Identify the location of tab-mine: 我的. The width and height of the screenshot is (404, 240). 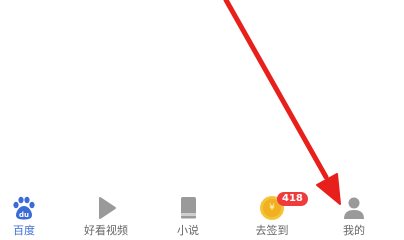
(354, 215).